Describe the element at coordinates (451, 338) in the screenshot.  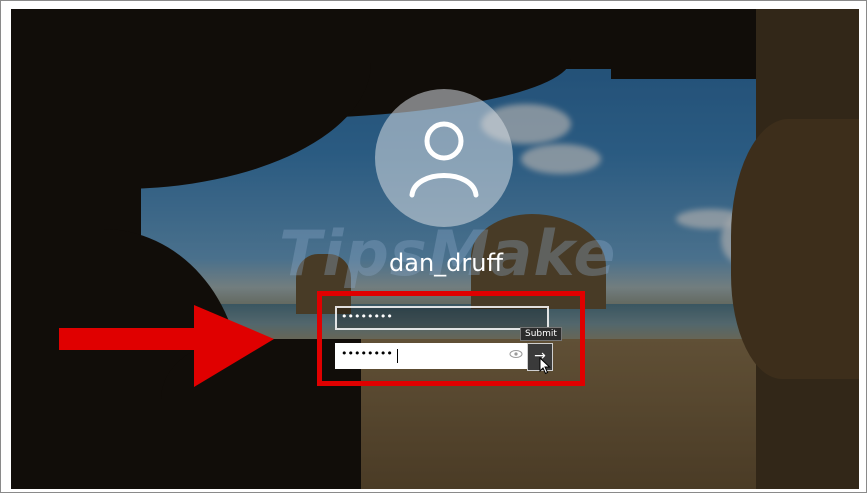
I see `highlight-box` at that location.